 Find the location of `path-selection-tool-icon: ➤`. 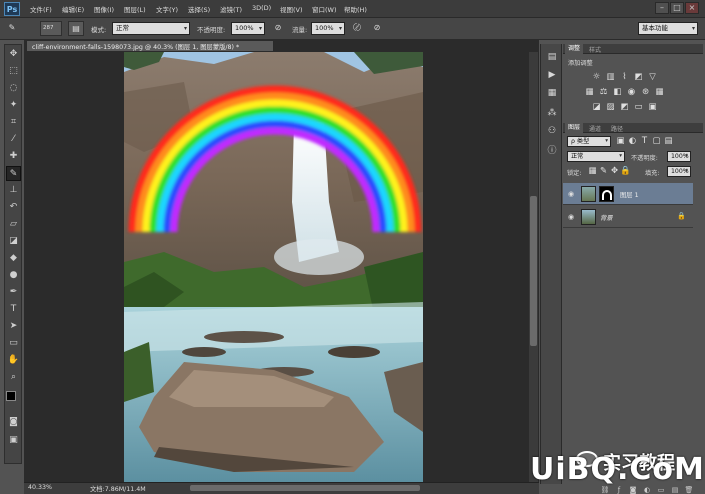

path-selection-tool-icon: ➤ is located at coordinates (13, 326).